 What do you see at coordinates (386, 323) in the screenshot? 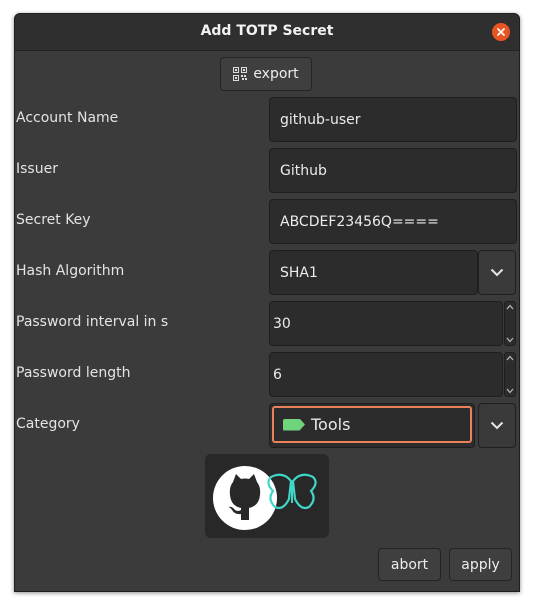
I see `password-interval-spinbox: 30` at bounding box center [386, 323].